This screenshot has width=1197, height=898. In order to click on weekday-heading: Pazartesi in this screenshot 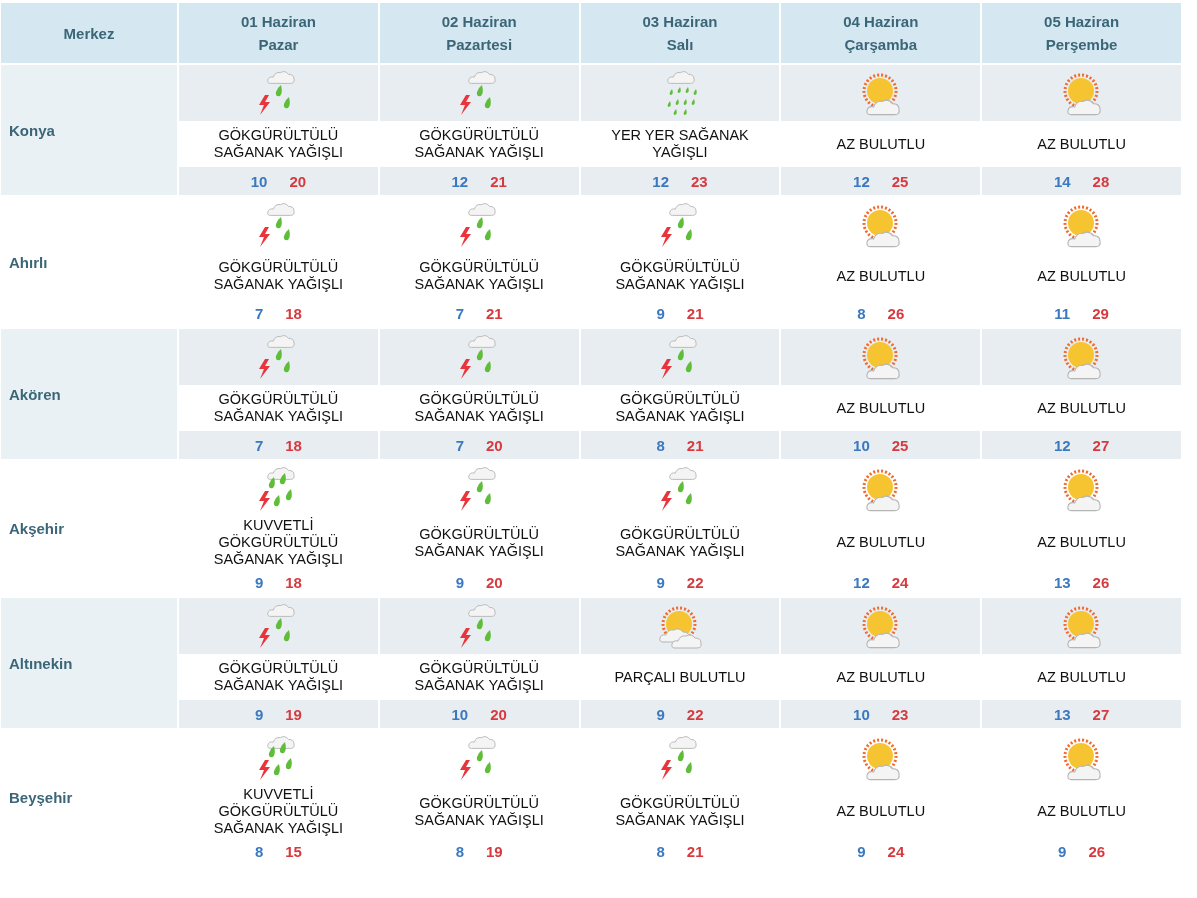, I will do `click(479, 44)`.